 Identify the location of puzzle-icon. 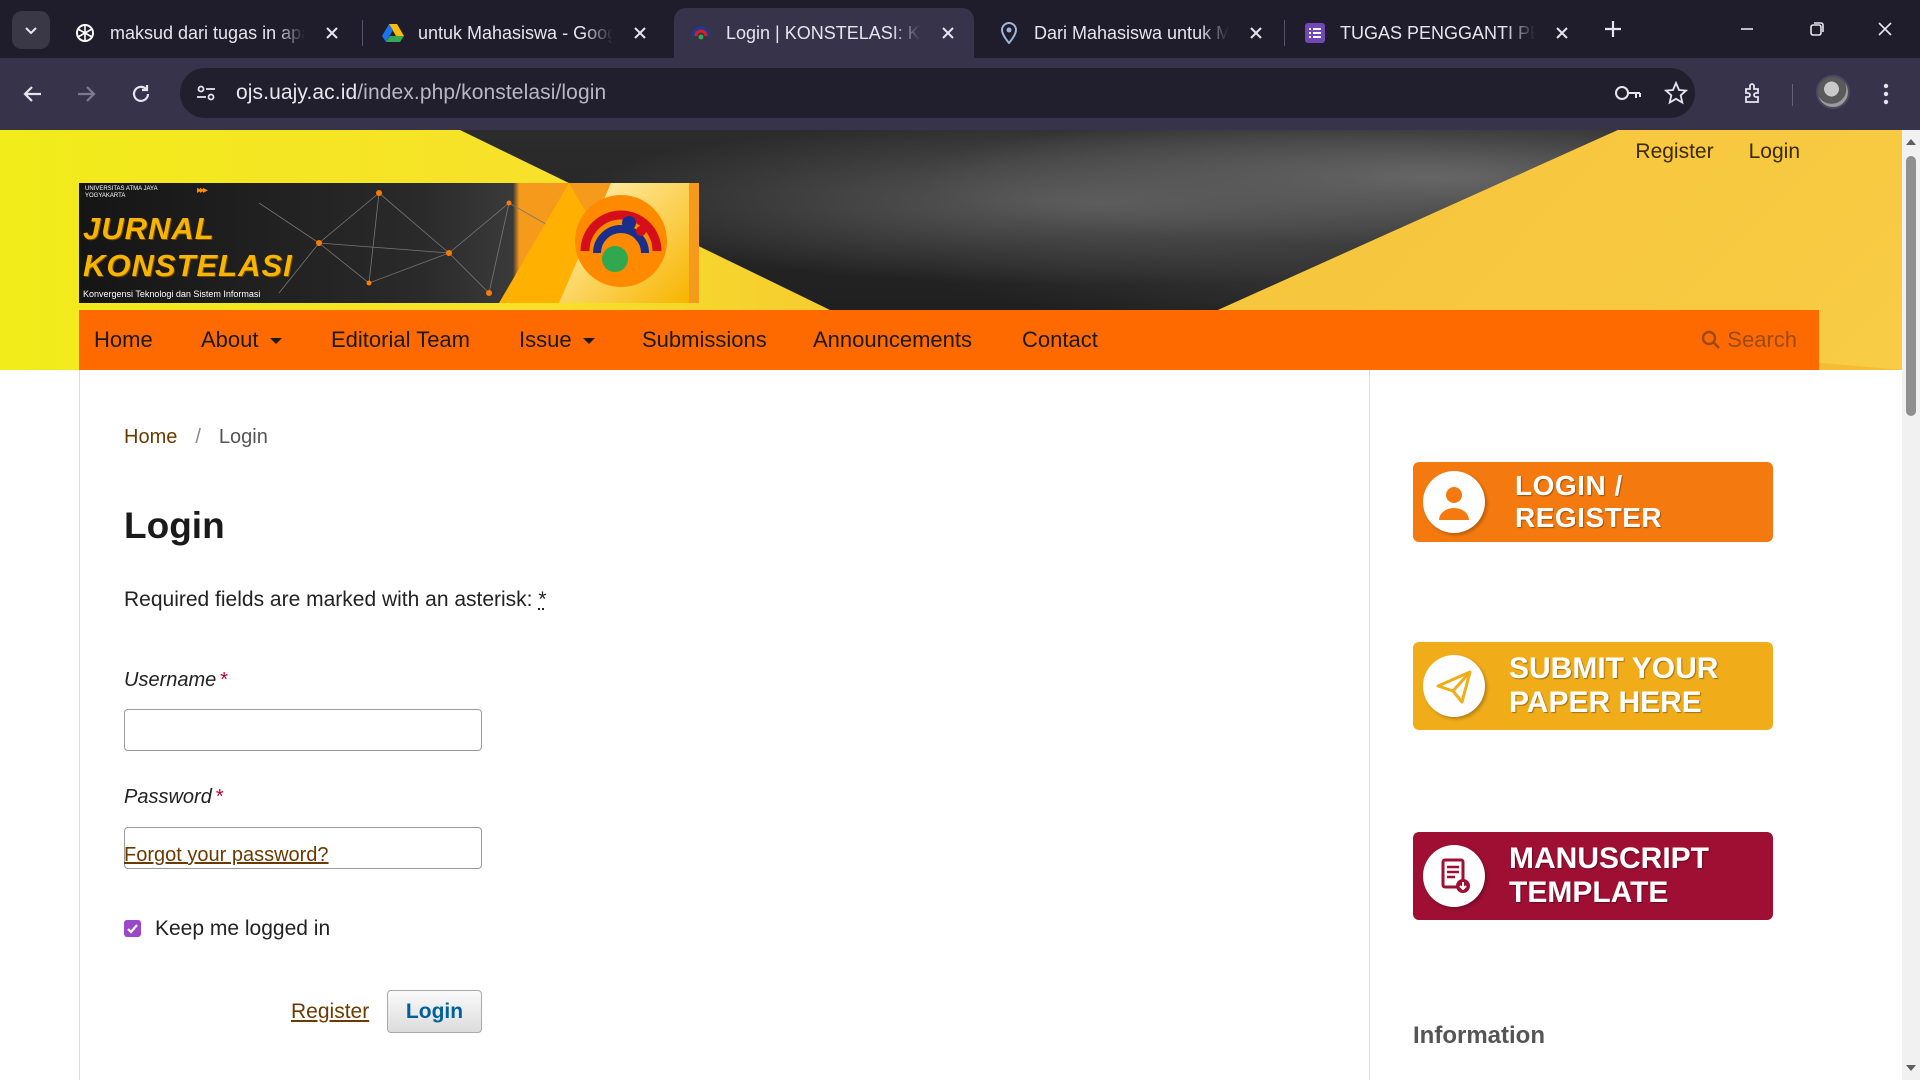
(1752, 93).